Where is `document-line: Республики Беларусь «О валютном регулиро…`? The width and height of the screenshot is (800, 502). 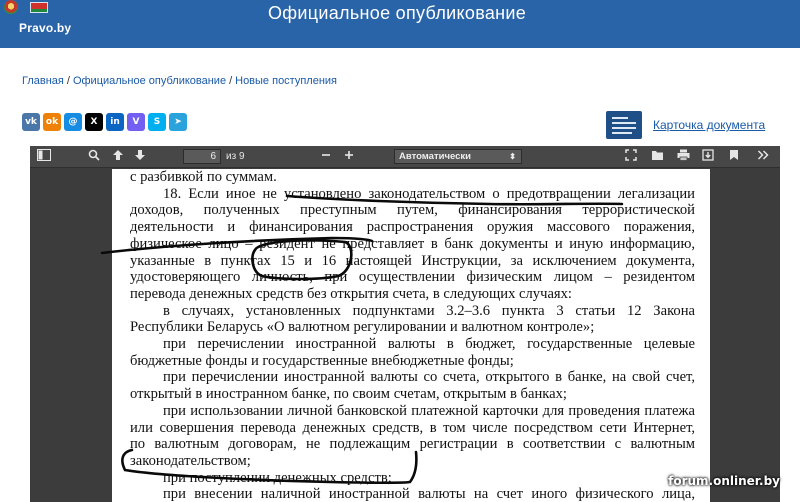 document-line: Республики Беларусь «О валютном регулиро… is located at coordinates (362, 327).